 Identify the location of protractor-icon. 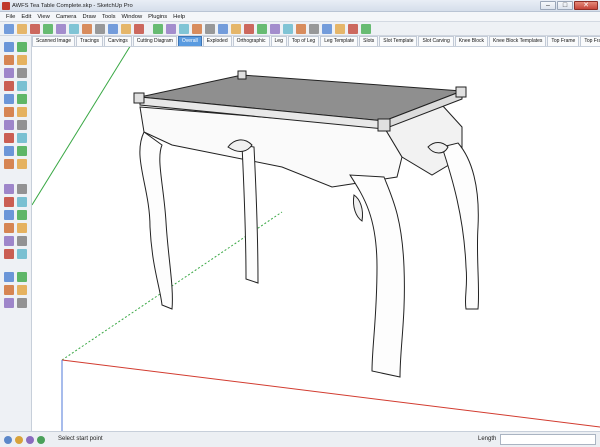
(9, 164).